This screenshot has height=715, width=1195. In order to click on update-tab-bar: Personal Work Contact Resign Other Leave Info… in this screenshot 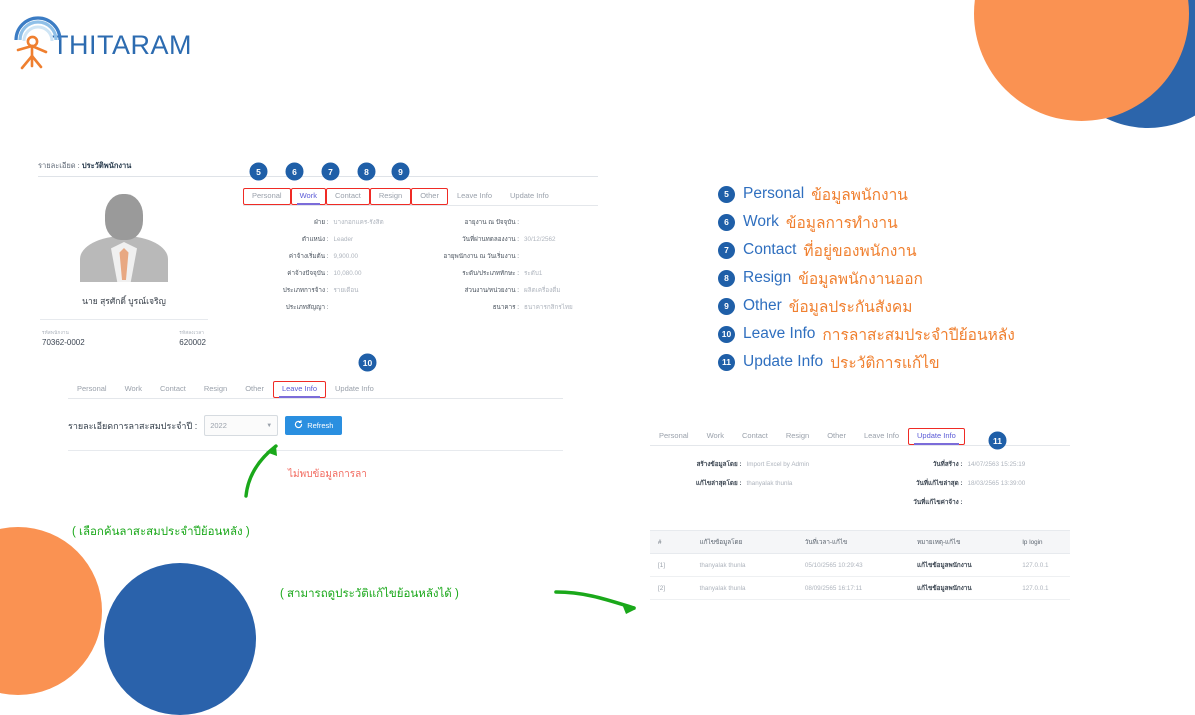, I will do `click(860, 436)`.